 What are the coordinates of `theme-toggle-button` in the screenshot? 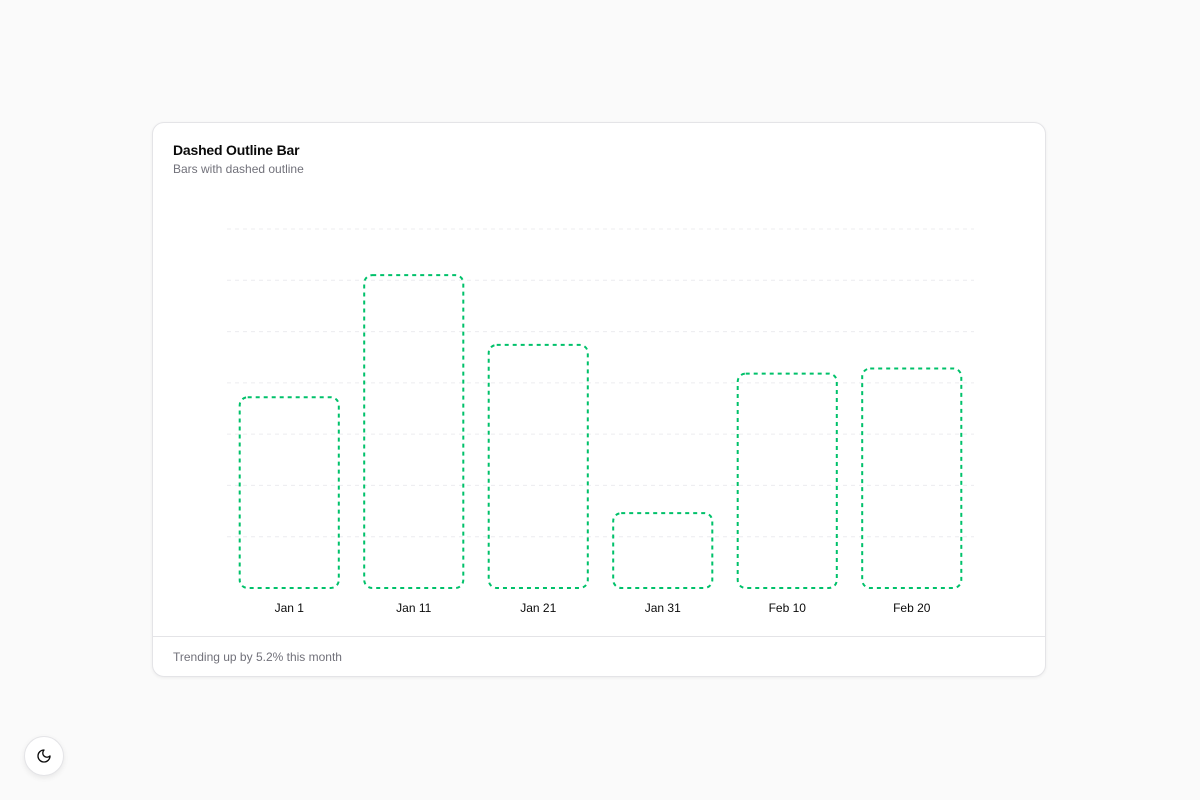 It's located at (44, 756).